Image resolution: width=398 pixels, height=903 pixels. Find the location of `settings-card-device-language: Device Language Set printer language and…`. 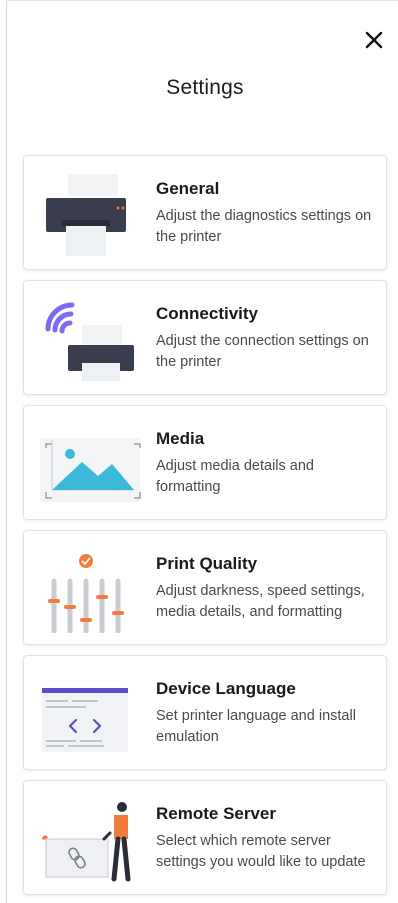

settings-card-device-language: Device Language Set printer language and… is located at coordinates (205, 712).